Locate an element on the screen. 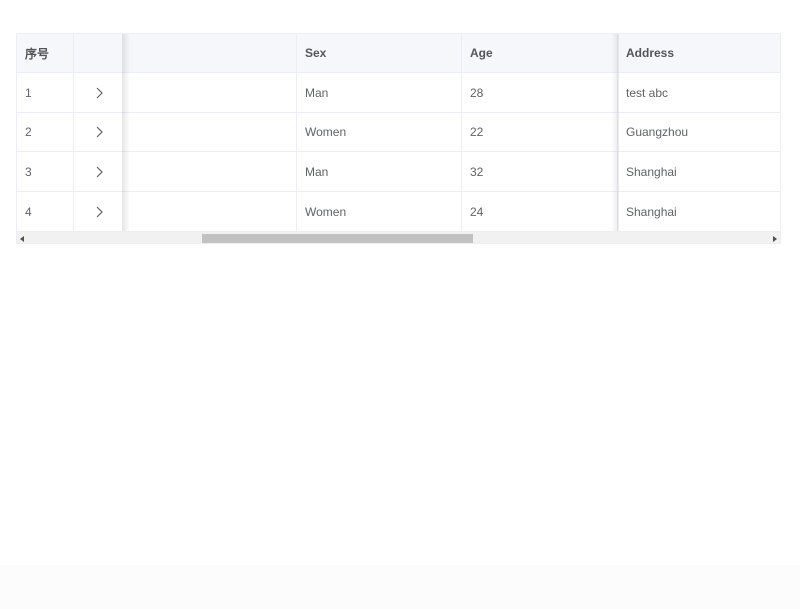  cell-index-value: 3 is located at coordinates (28, 171).